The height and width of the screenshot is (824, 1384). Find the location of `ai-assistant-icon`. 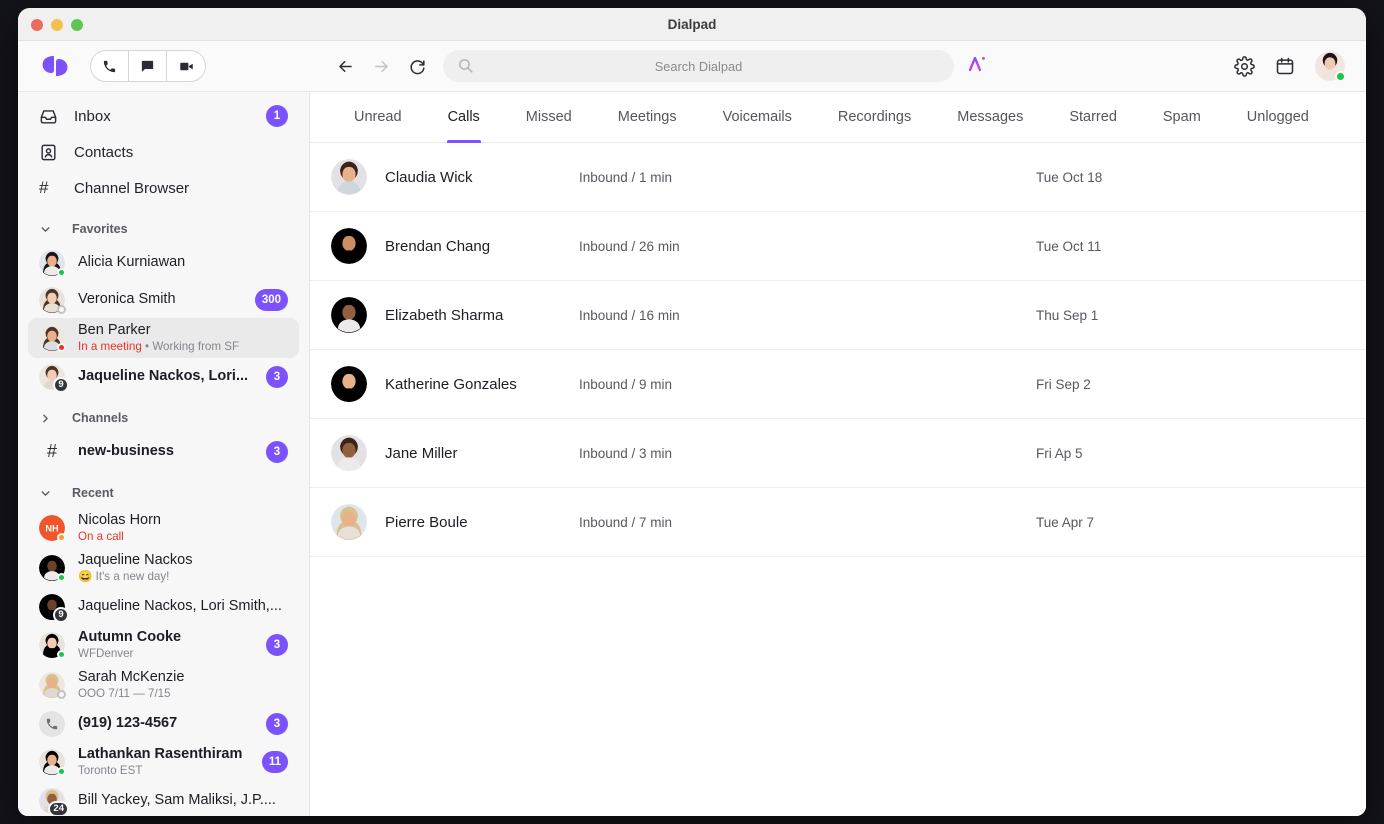

ai-assistant-icon is located at coordinates (979, 66).